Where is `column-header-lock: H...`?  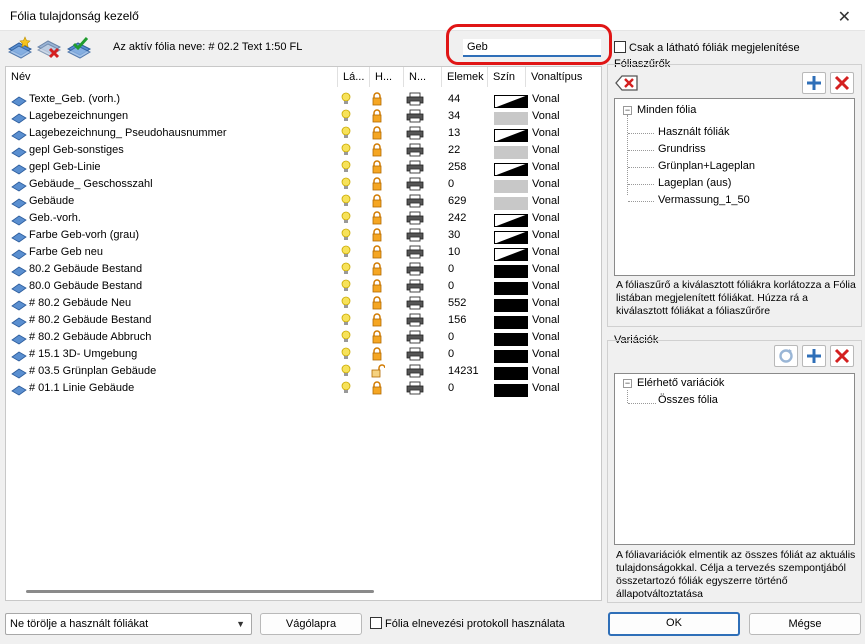 column-header-lock: H... is located at coordinates (387, 77).